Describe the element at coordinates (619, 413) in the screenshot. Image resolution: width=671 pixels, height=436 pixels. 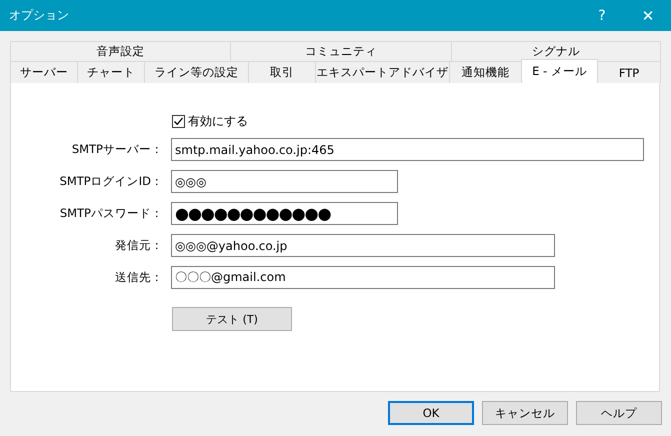
I see `dialog-button: ヘルプ` at that location.